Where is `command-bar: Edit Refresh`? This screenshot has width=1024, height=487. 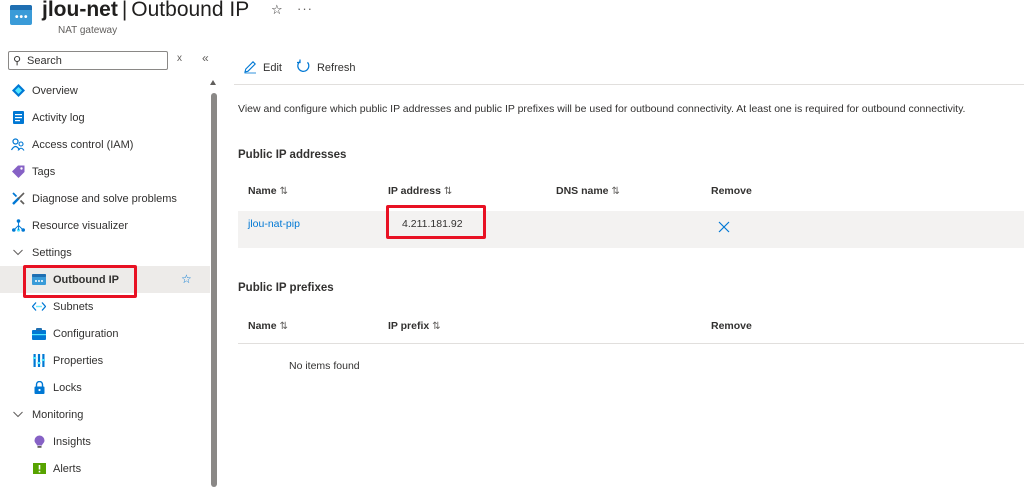 command-bar: Edit Refresh is located at coordinates (306, 68).